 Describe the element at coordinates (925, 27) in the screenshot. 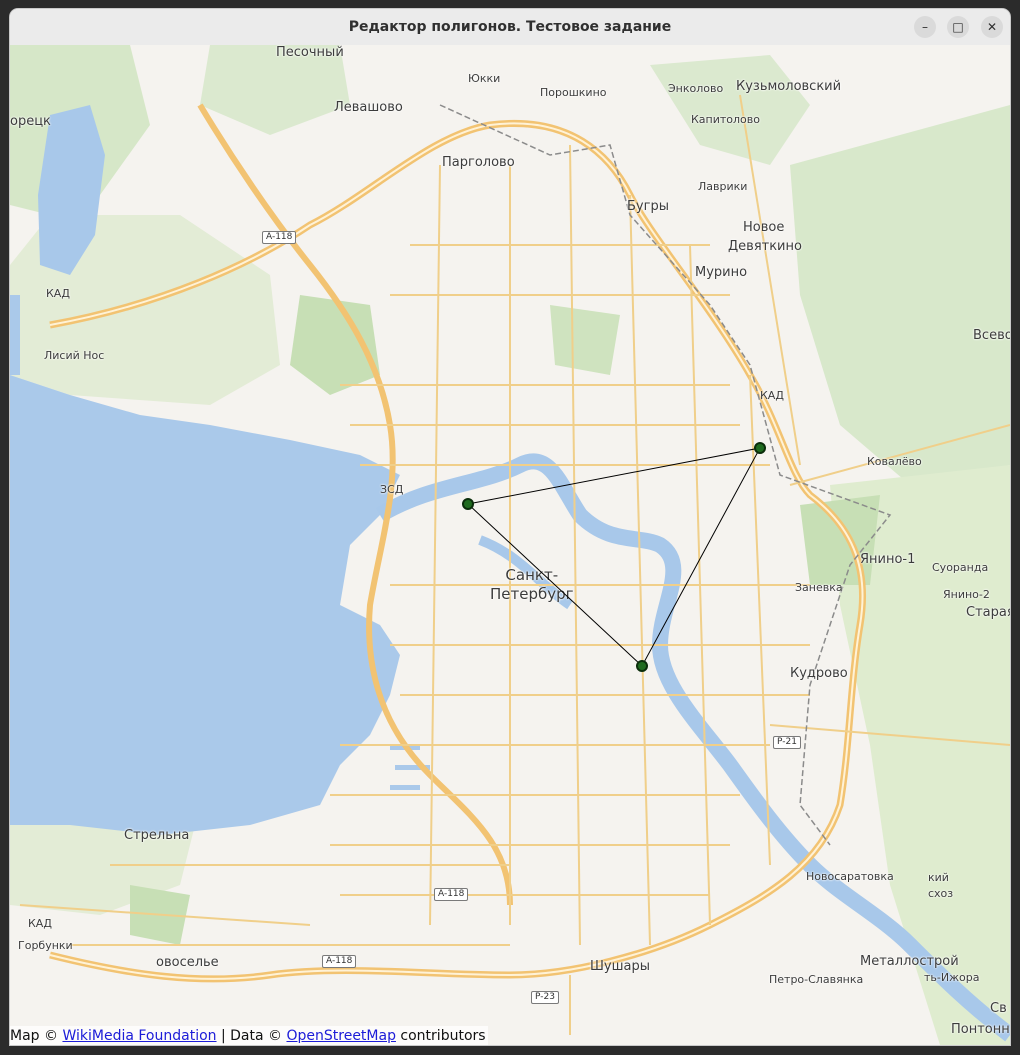

I see `minimize-button: –` at that location.